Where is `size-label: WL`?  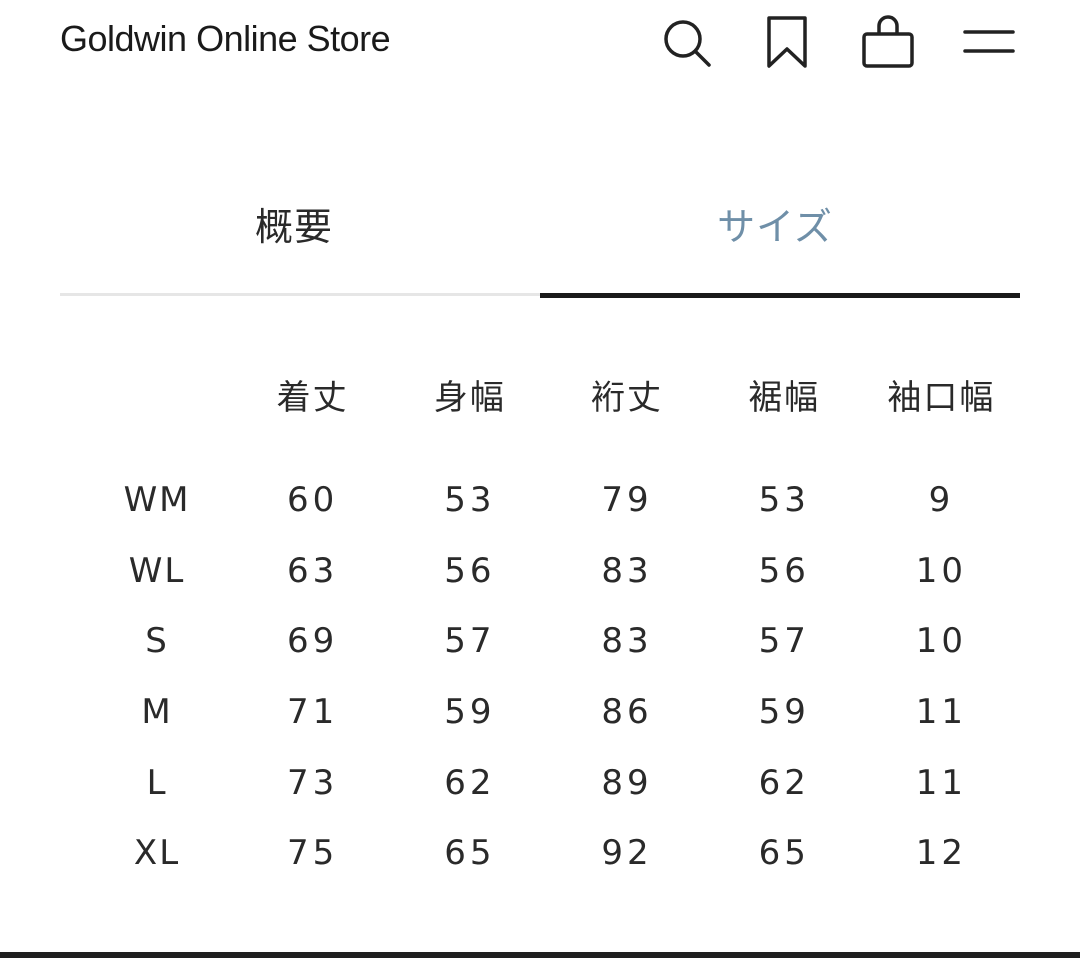
size-label: WL is located at coordinates (157, 570).